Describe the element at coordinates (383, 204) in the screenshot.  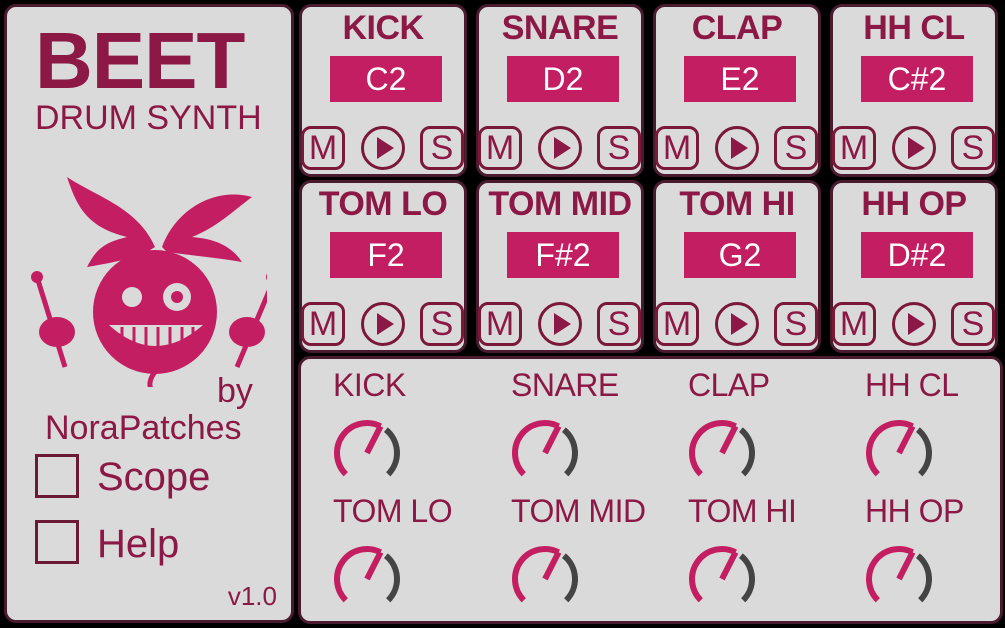
I see `pad-name: TOM LO` at that location.